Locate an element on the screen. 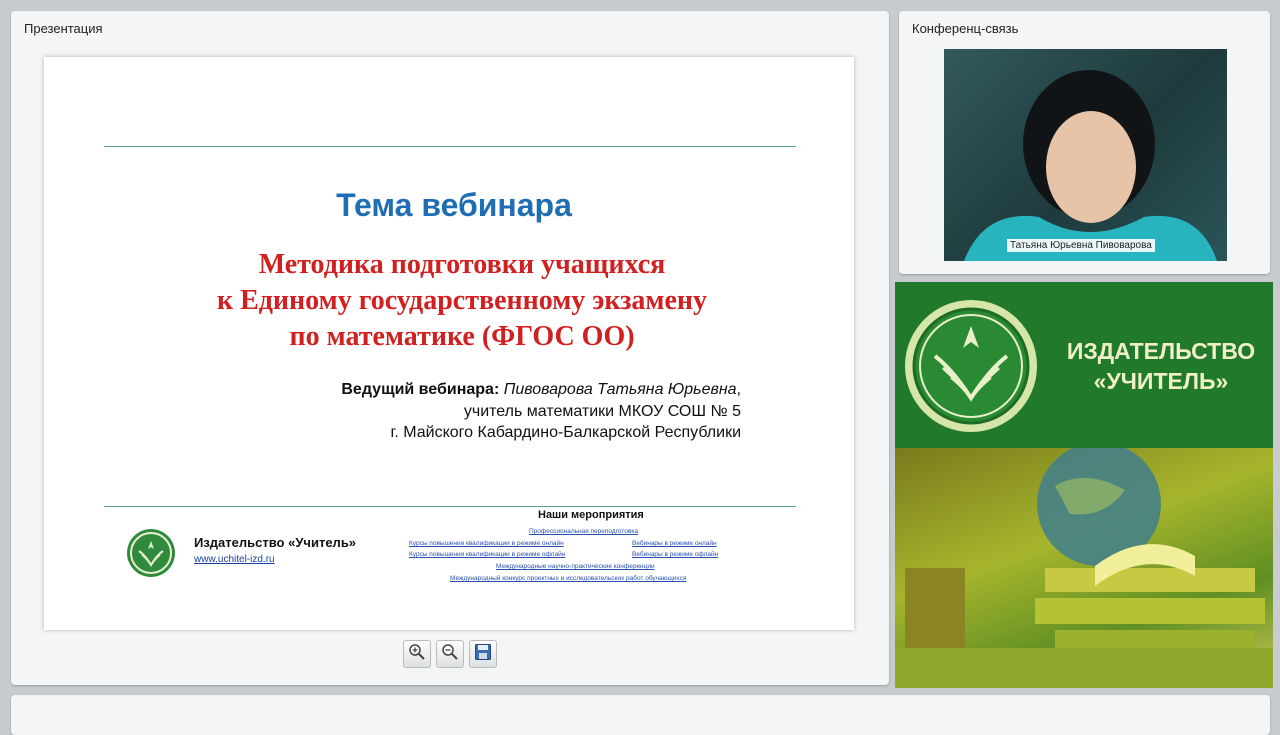 The width and height of the screenshot is (1280, 735). banner-title-line-2: «УЧИТЕЛЬ» is located at coordinates (1161, 381).